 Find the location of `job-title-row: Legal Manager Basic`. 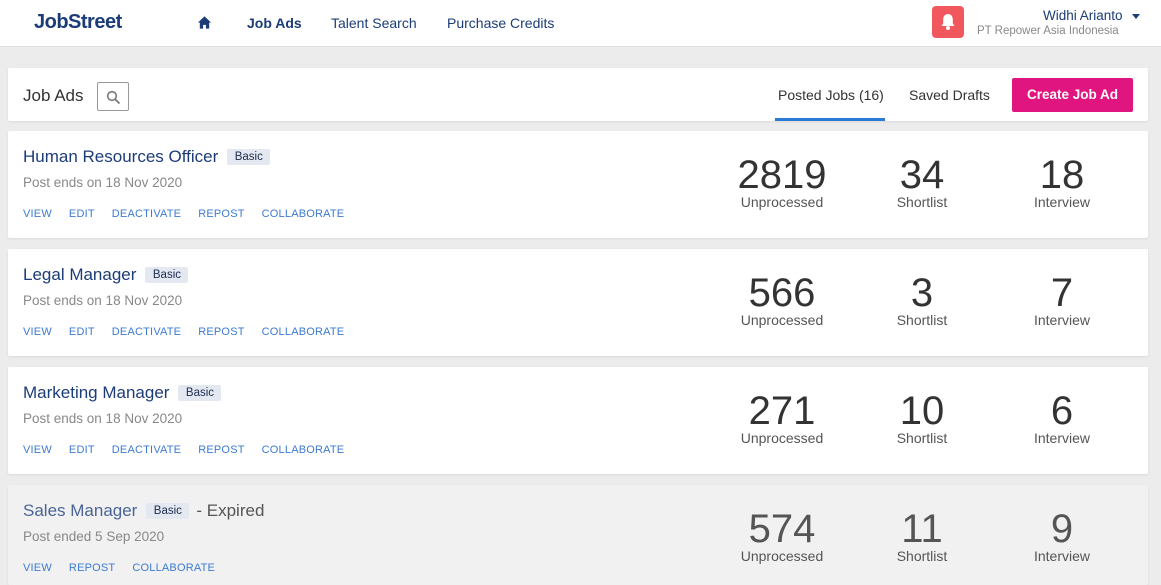

job-title-row: Legal Manager Basic is located at coordinates (105, 275).